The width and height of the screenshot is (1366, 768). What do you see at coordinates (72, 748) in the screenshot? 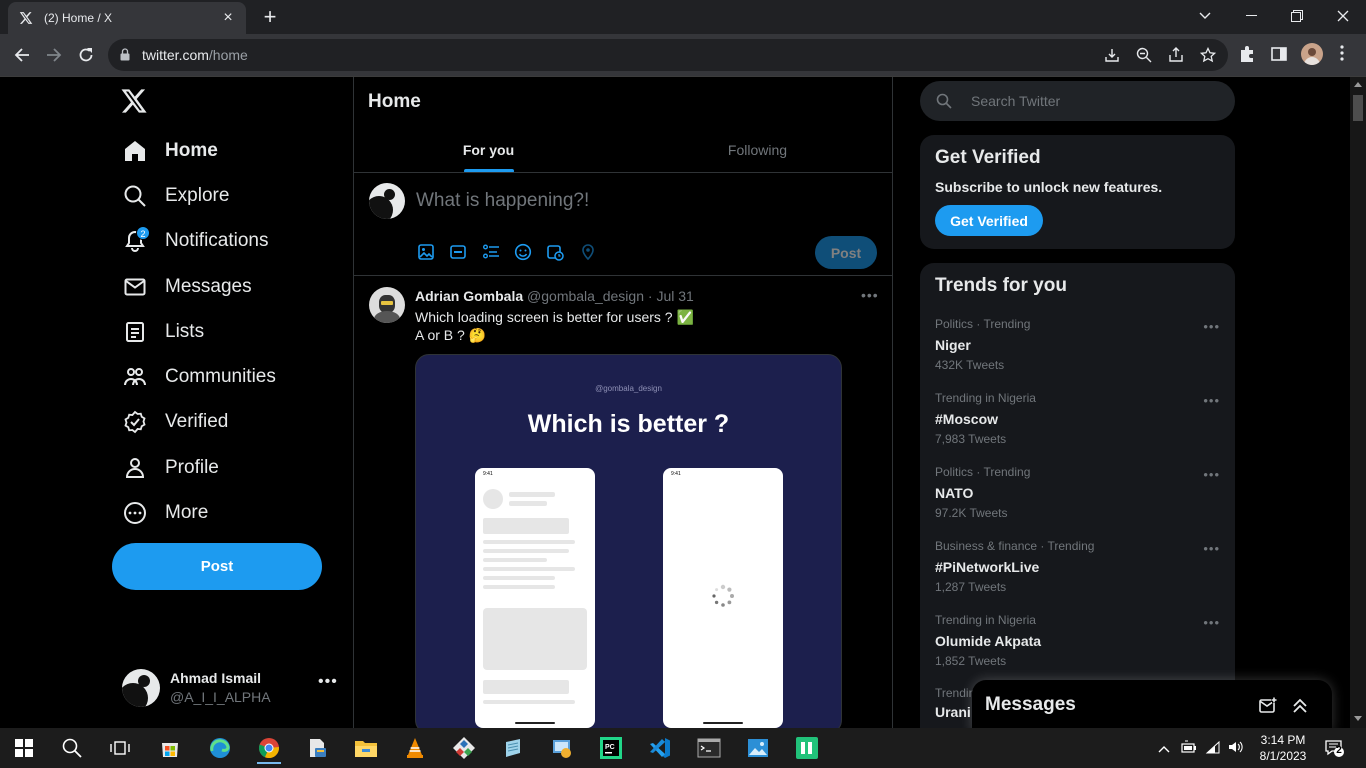
I see `search-icon` at bounding box center [72, 748].